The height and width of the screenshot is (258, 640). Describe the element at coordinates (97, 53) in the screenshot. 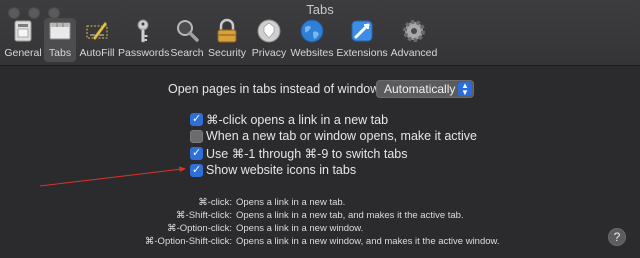

I see `tab-label: AutoFill` at that location.